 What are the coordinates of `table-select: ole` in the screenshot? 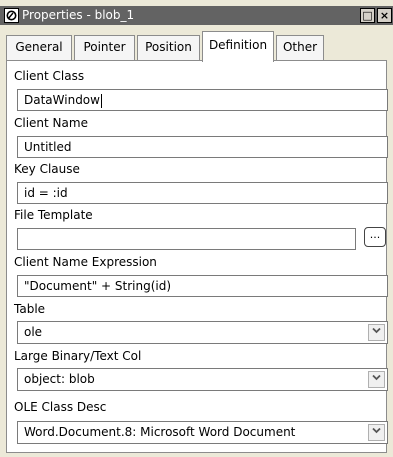 It's located at (202, 332).